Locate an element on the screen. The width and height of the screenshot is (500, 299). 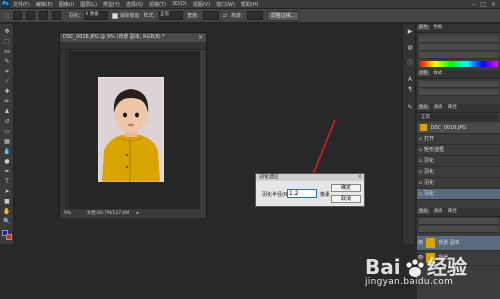
feather-radius-input: 1.2 is located at coordinates (302, 193).